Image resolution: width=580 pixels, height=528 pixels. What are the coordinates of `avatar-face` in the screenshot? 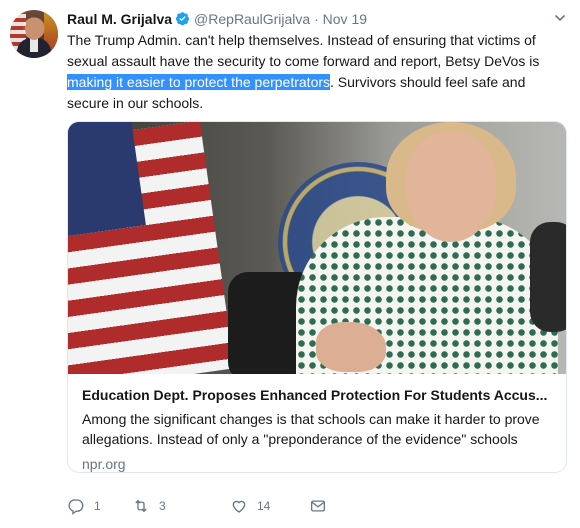 It's located at (34, 29).